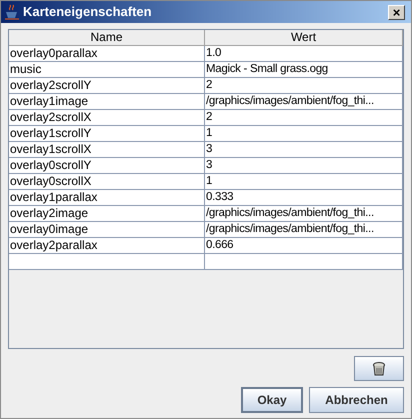  Describe the element at coordinates (107, 85) in the screenshot. I see `table-cell: overlay2scrollY` at that location.